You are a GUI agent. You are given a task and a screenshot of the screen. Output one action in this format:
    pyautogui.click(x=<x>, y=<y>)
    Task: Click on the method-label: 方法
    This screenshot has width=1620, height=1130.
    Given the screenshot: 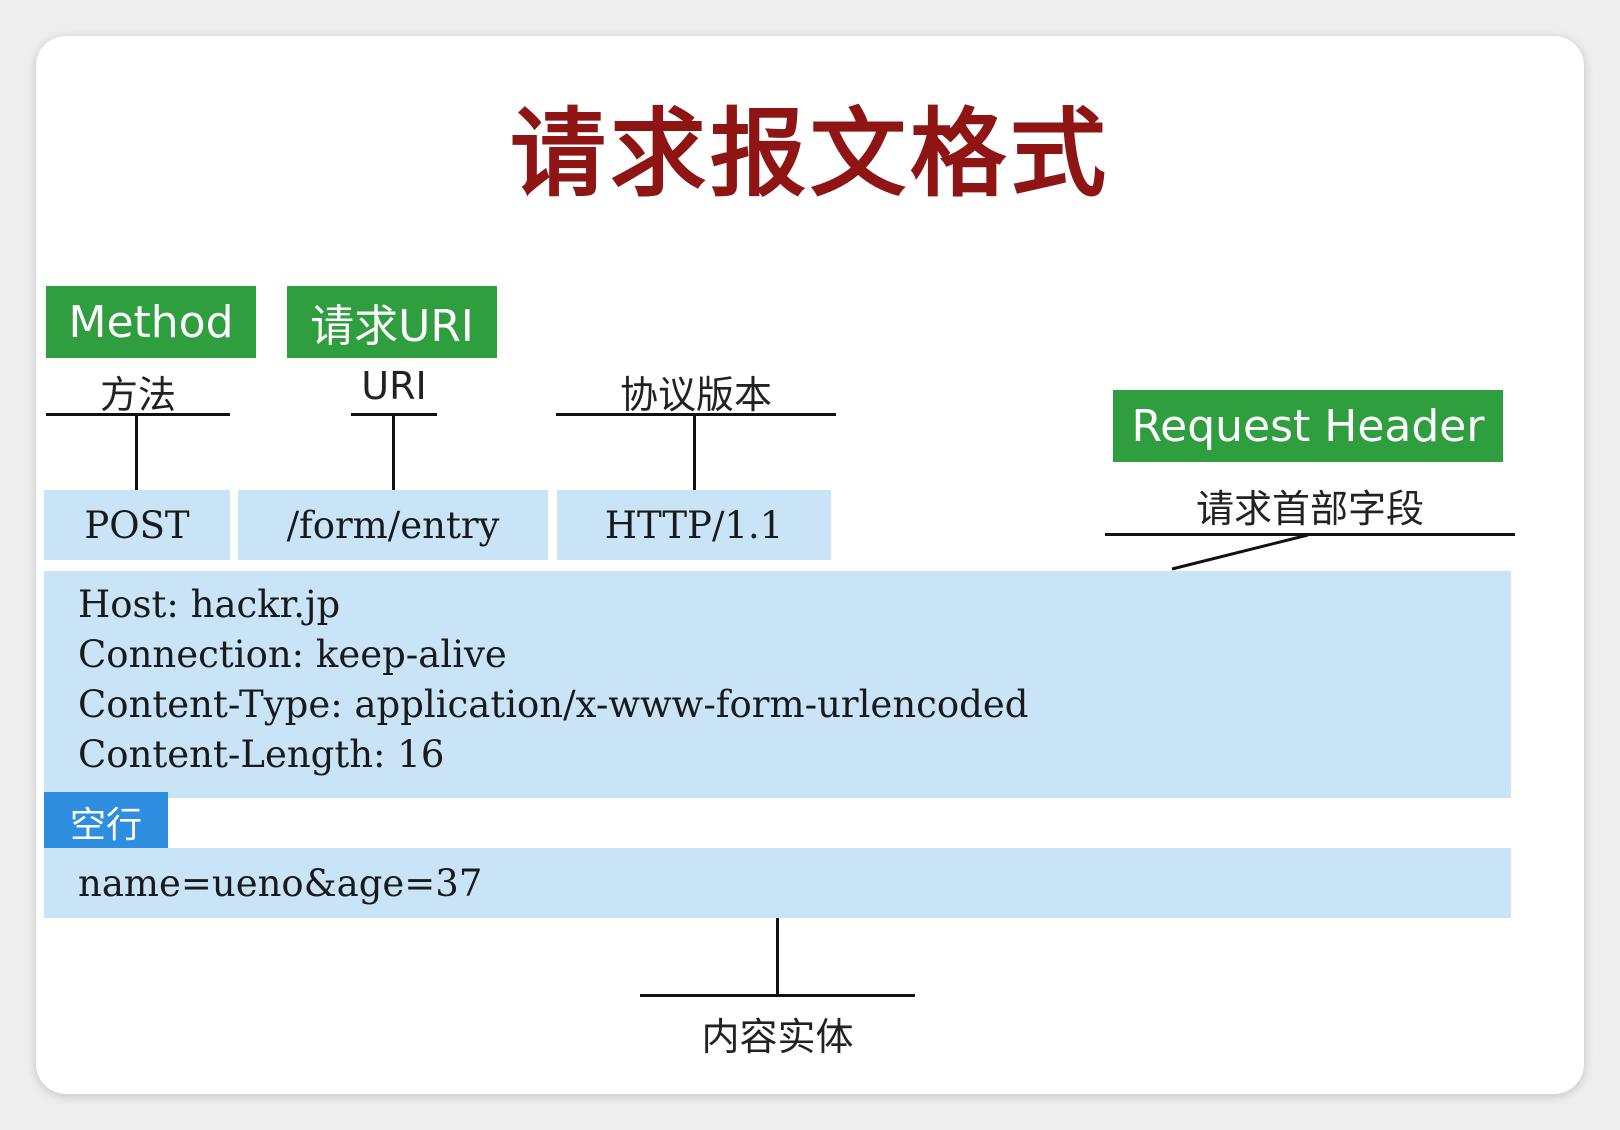 What is the action you would take?
    pyautogui.click(x=137, y=395)
    